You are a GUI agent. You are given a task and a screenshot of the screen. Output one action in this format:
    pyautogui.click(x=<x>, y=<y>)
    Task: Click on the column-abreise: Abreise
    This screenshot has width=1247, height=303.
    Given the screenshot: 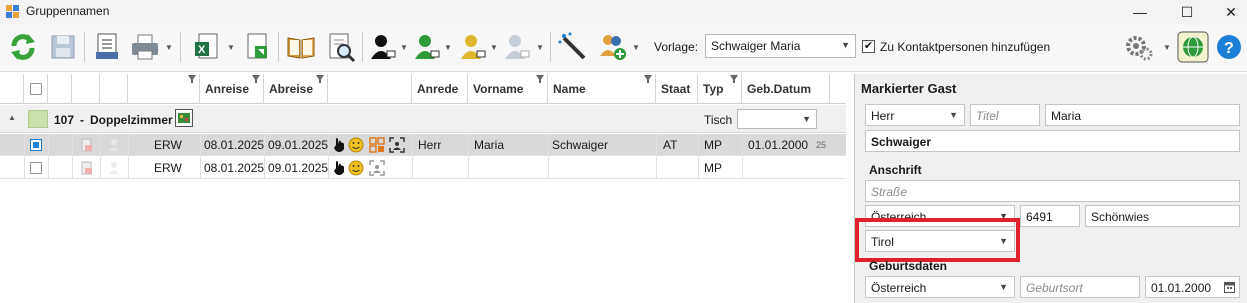 What is the action you would take?
    pyautogui.click(x=296, y=89)
    